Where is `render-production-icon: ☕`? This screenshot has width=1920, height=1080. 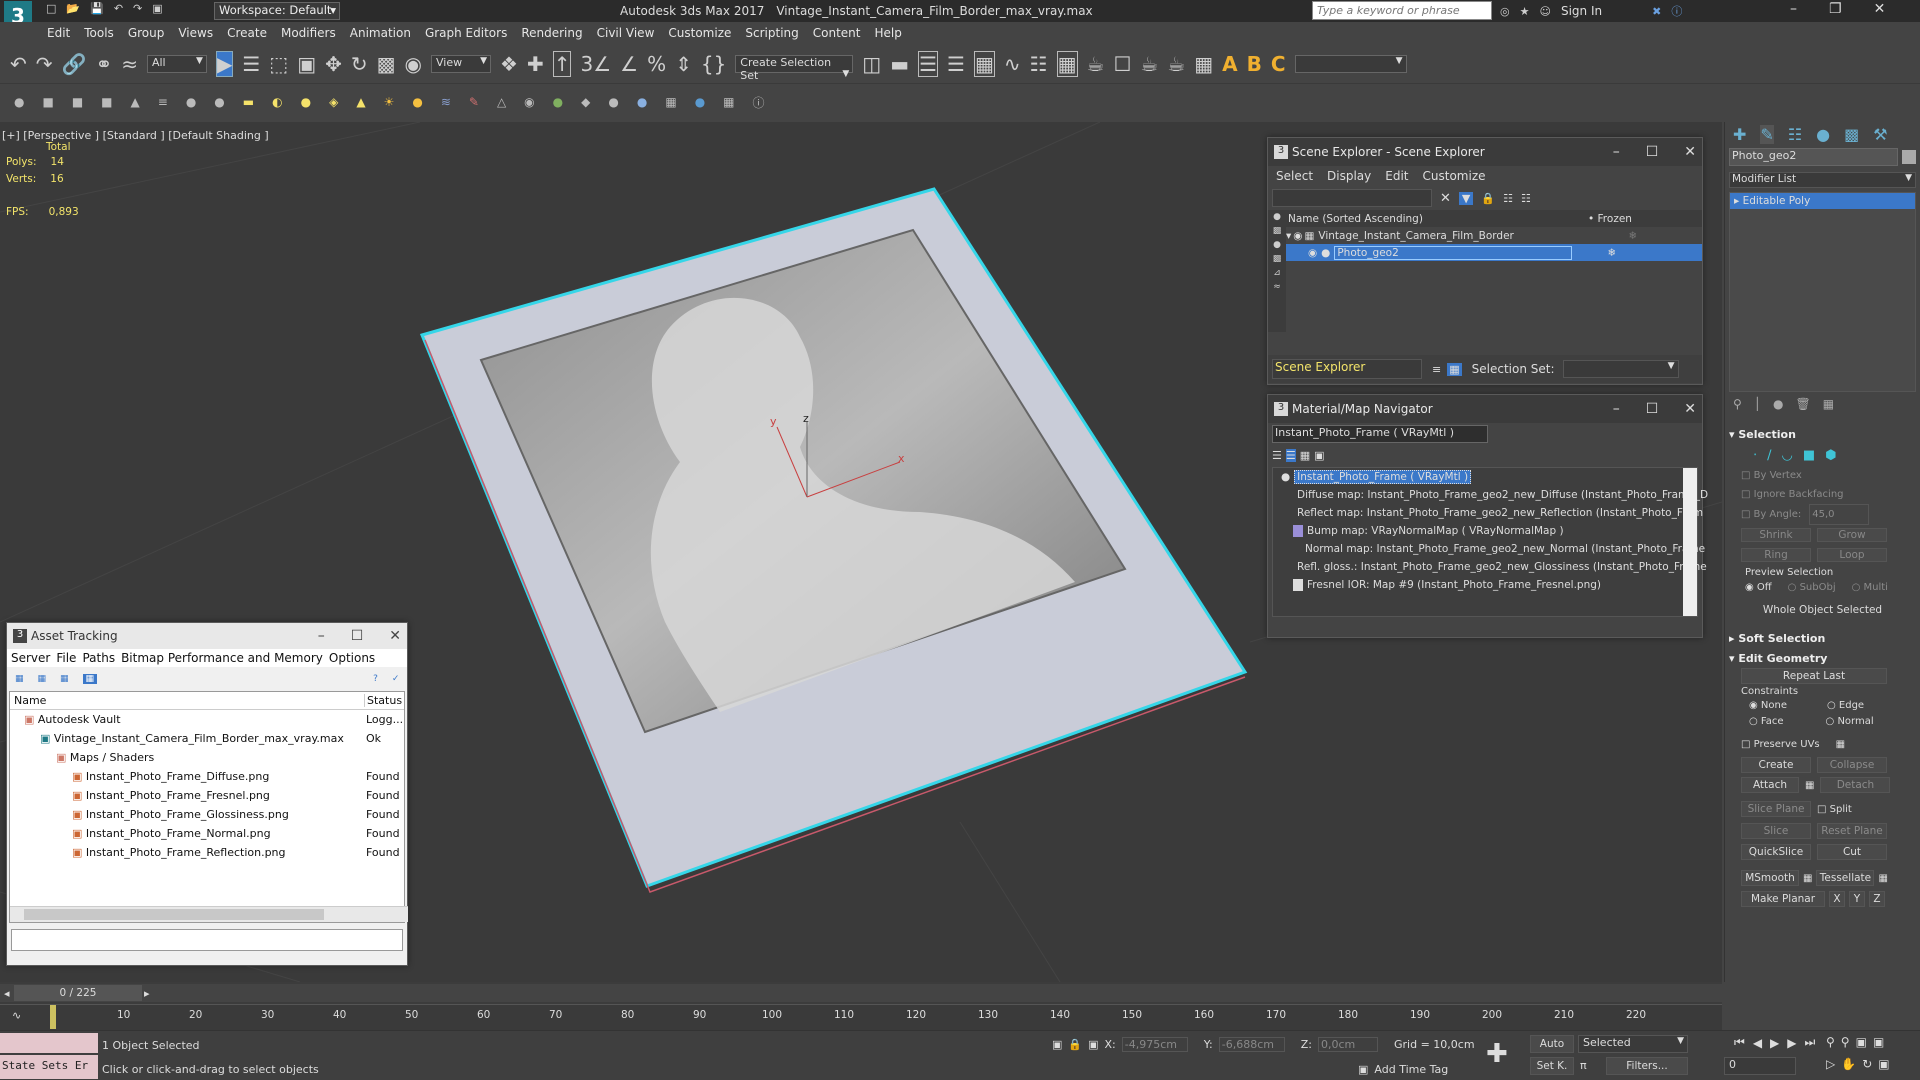 render-production-icon: ☕ is located at coordinates (1149, 64).